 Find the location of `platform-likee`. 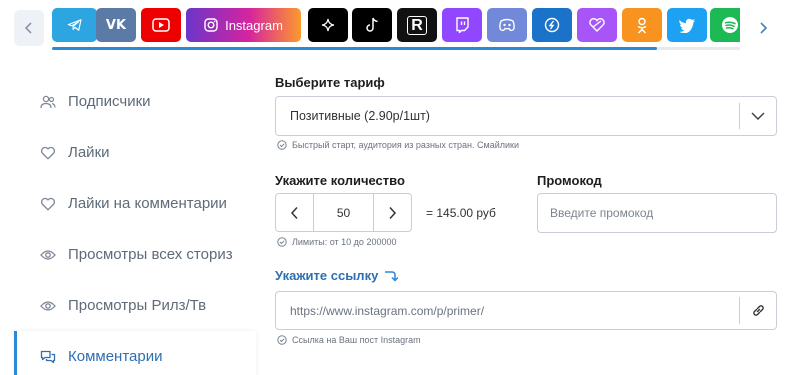

platform-likee is located at coordinates (552, 25).